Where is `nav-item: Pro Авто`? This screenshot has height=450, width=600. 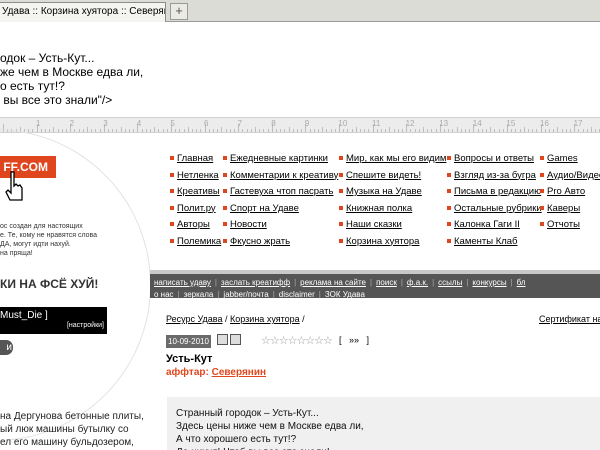 nav-item: Pro Авто is located at coordinates (570, 193).